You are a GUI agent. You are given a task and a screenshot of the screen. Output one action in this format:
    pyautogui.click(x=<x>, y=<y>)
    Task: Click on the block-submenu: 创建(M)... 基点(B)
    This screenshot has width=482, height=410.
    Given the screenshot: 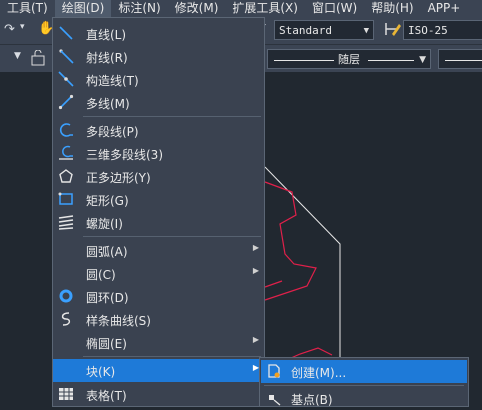 What is the action you would take?
    pyautogui.click(x=364, y=382)
    